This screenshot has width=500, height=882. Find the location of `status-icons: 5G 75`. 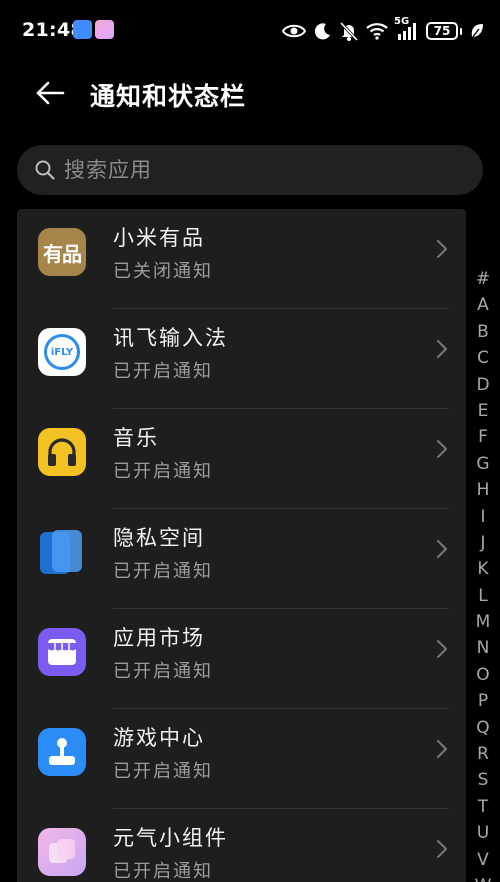

status-icons: 5G 75 is located at coordinates (383, 29).